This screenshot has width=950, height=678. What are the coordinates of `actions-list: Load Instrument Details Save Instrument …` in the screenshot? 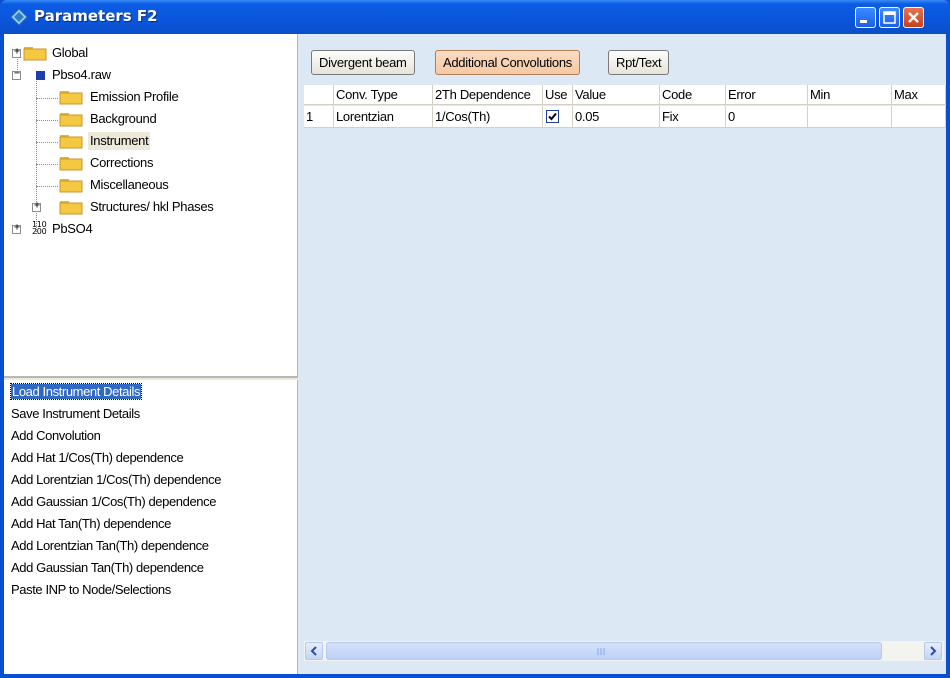 It's located at (151, 527).